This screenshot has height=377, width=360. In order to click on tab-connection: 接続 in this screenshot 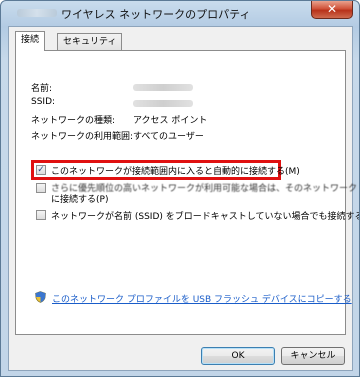, I will do `click(30, 41)`.